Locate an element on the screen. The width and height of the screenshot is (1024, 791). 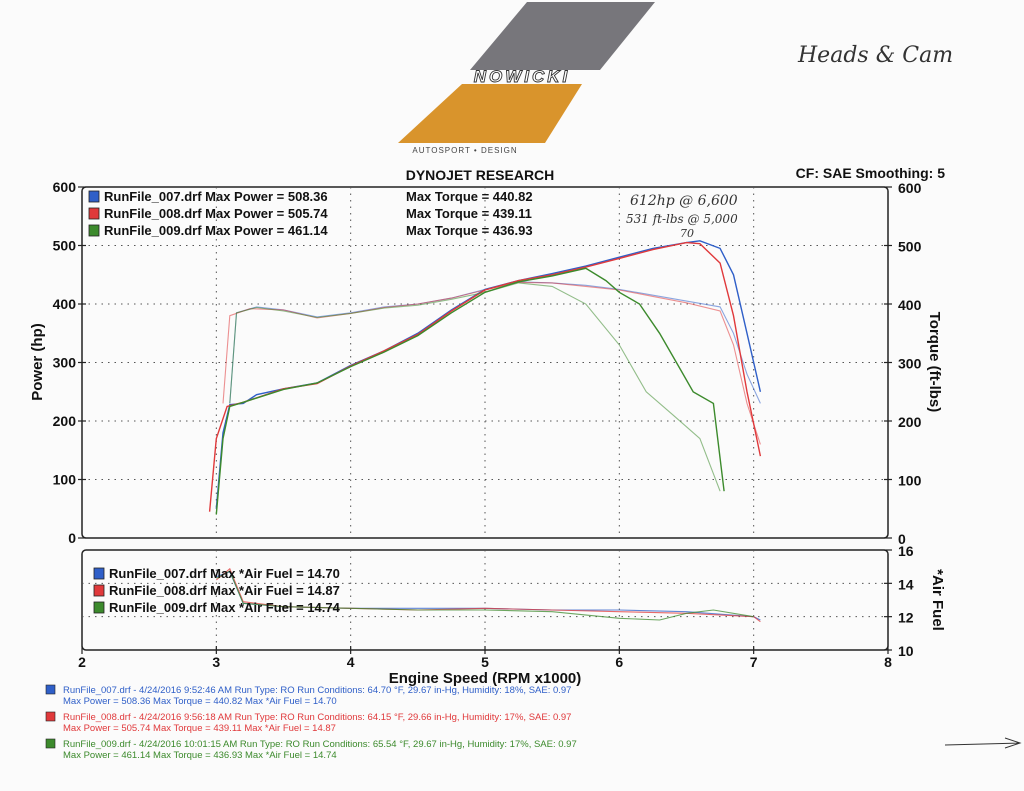
logo: NOWICKI AUTOSPORT • DESIGN is located at coordinates (526, 78).